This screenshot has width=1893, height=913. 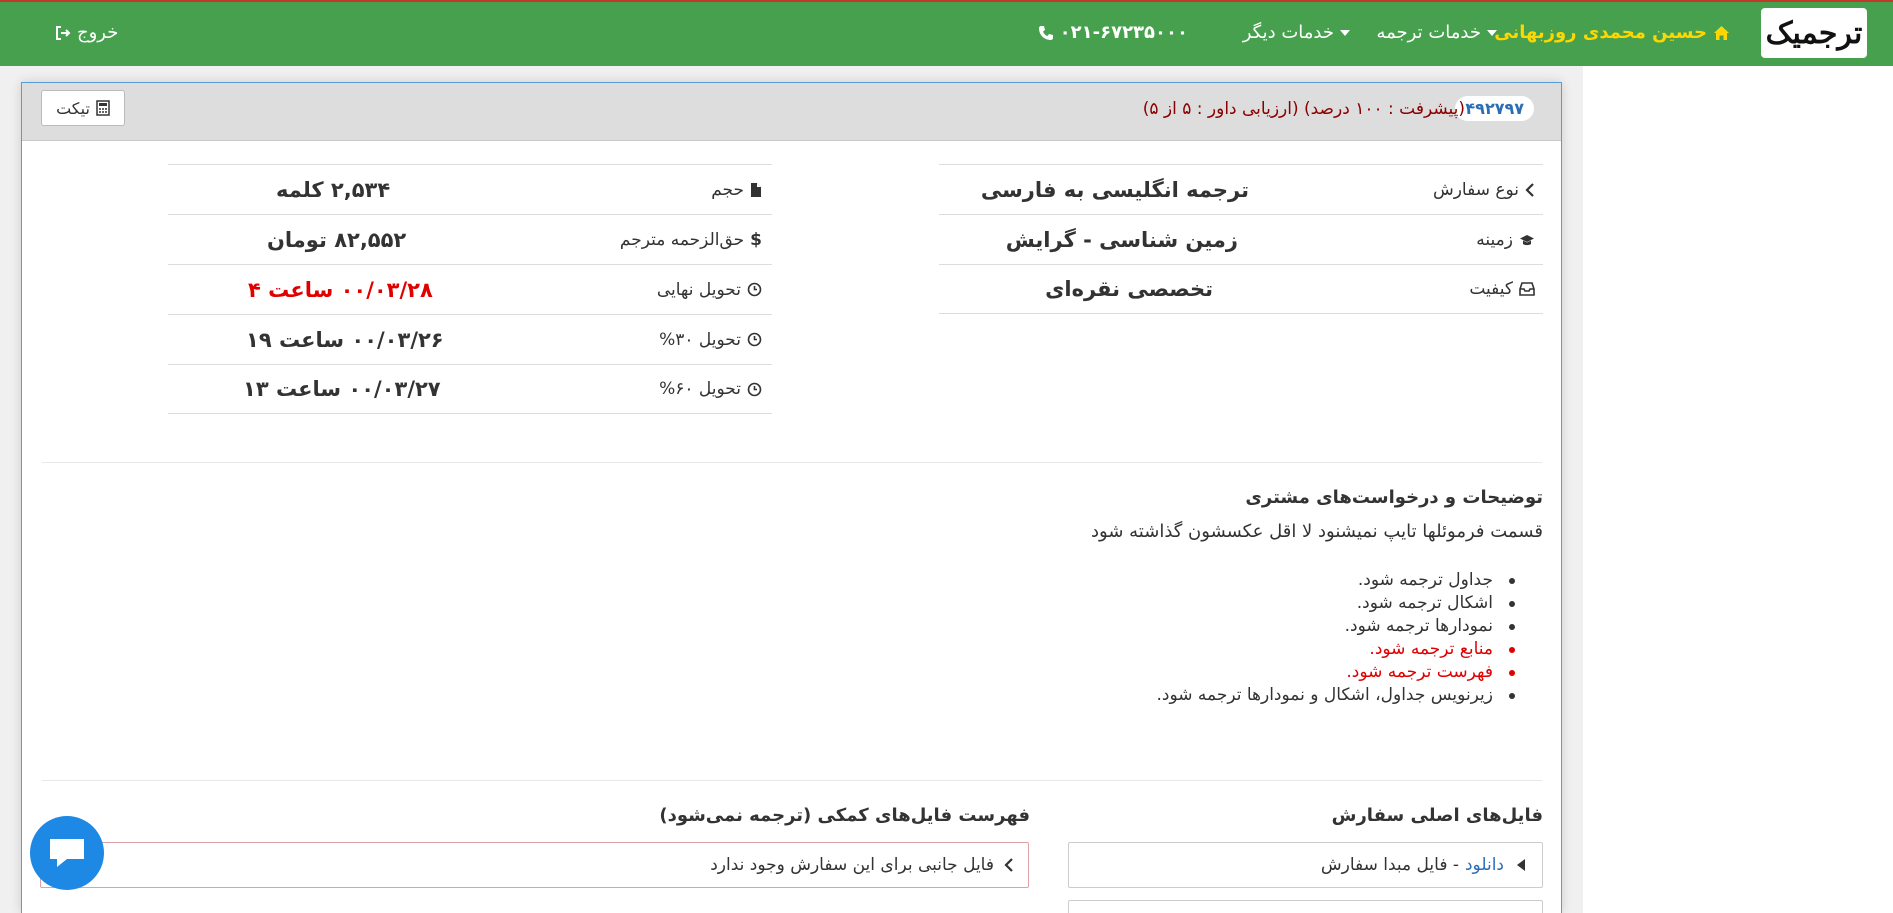 I want to click on detail-row-delivery-60: تحویل ۶۰% ۰۰/۰۳/۲۷ ساعت ۱۳, so click(x=470, y=389).